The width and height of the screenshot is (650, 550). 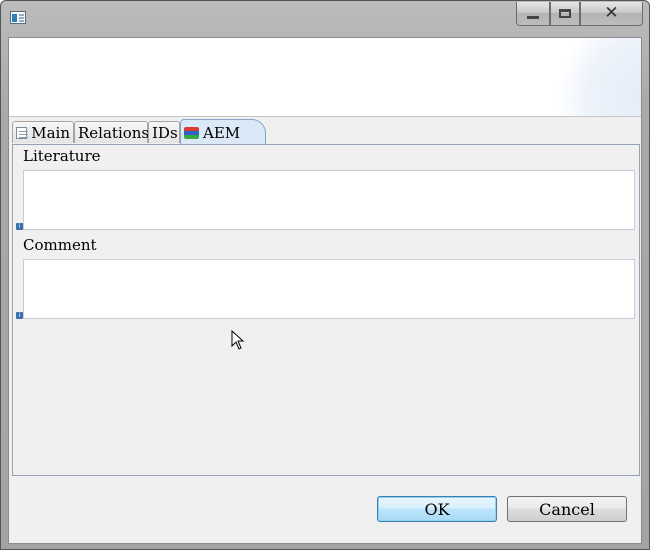 I want to click on tab-relations: Relations, so click(x=112, y=132).